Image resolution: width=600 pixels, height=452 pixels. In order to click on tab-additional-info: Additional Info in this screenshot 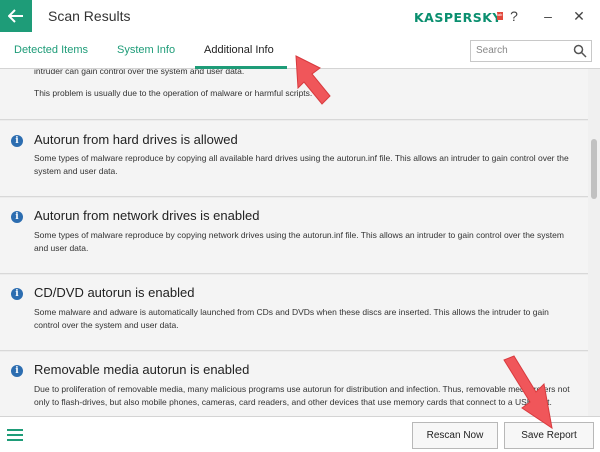, I will do `click(239, 50)`.